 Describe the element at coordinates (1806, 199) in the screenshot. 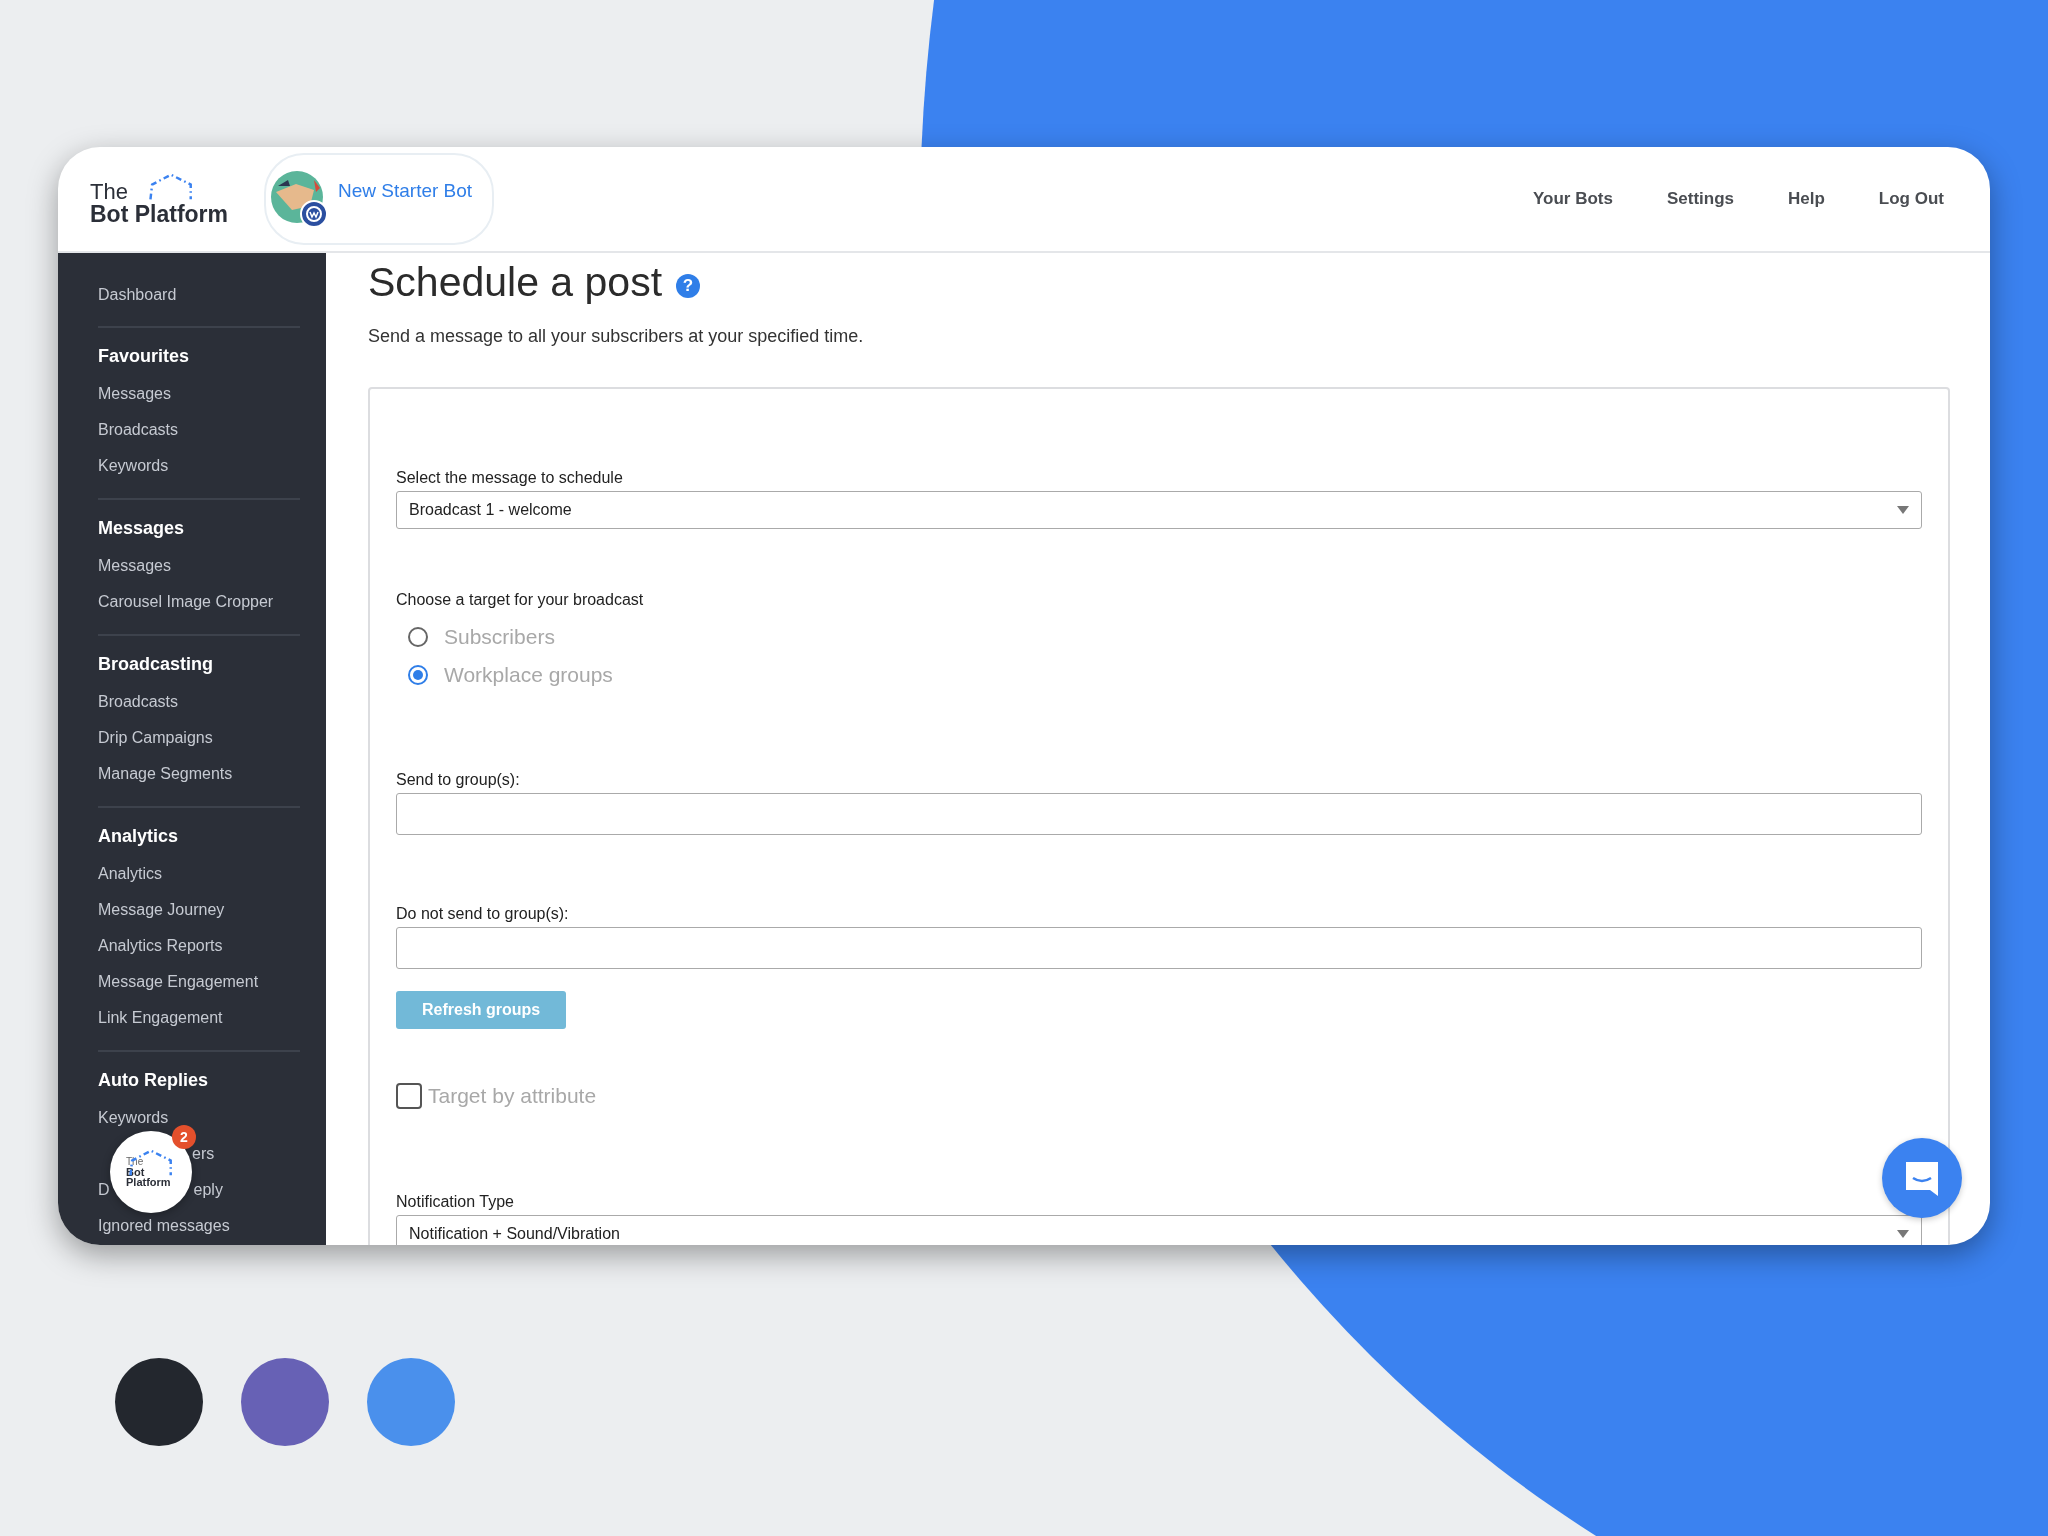

I see `nav-link: Help` at that location.